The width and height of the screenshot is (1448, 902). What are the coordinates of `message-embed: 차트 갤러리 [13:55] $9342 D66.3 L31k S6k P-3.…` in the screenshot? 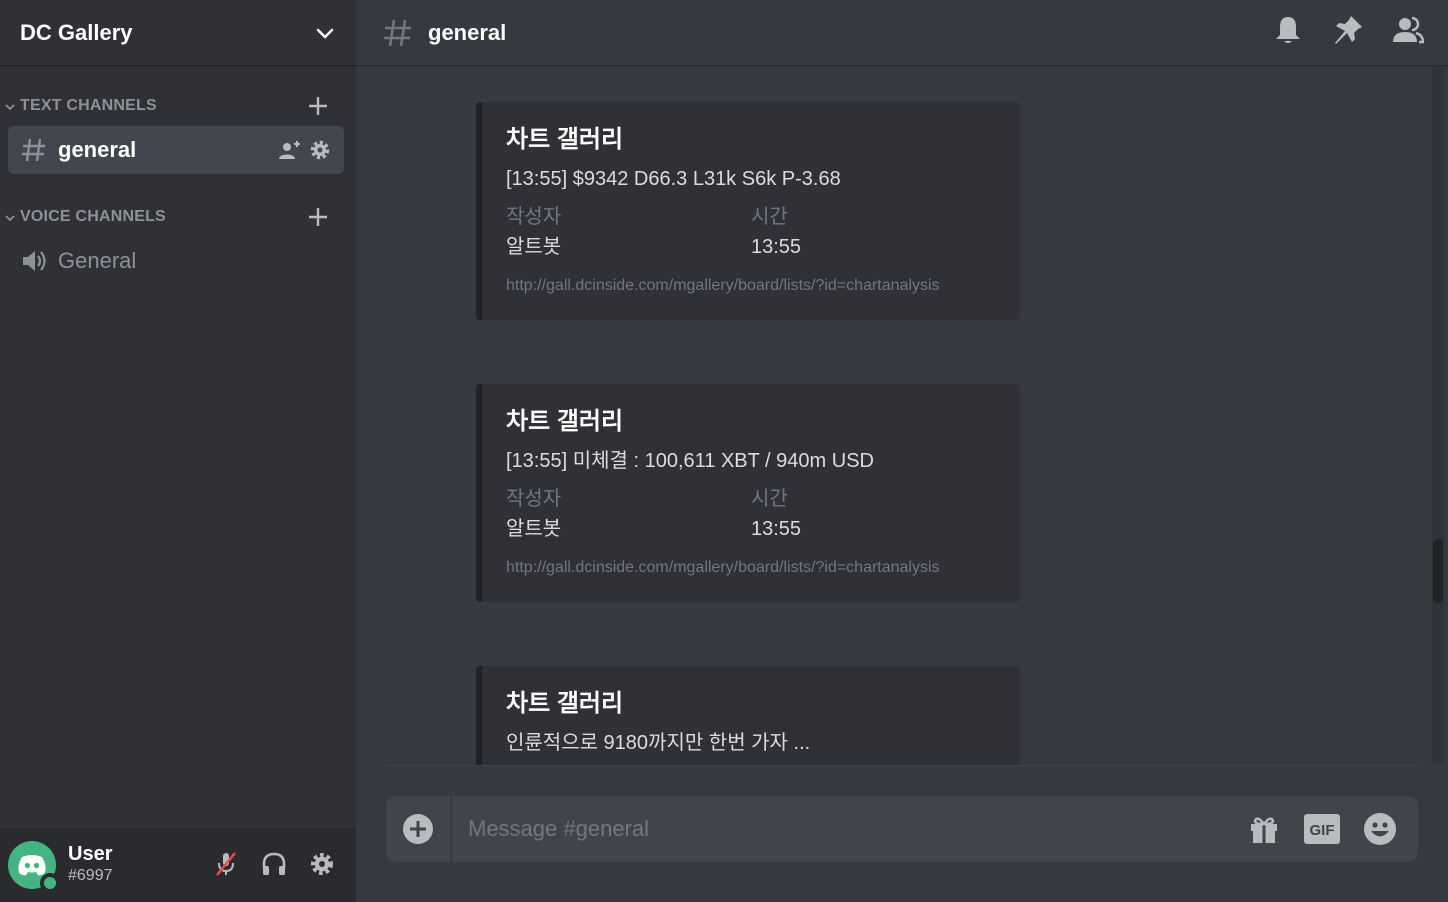 It's located at (748, 211).